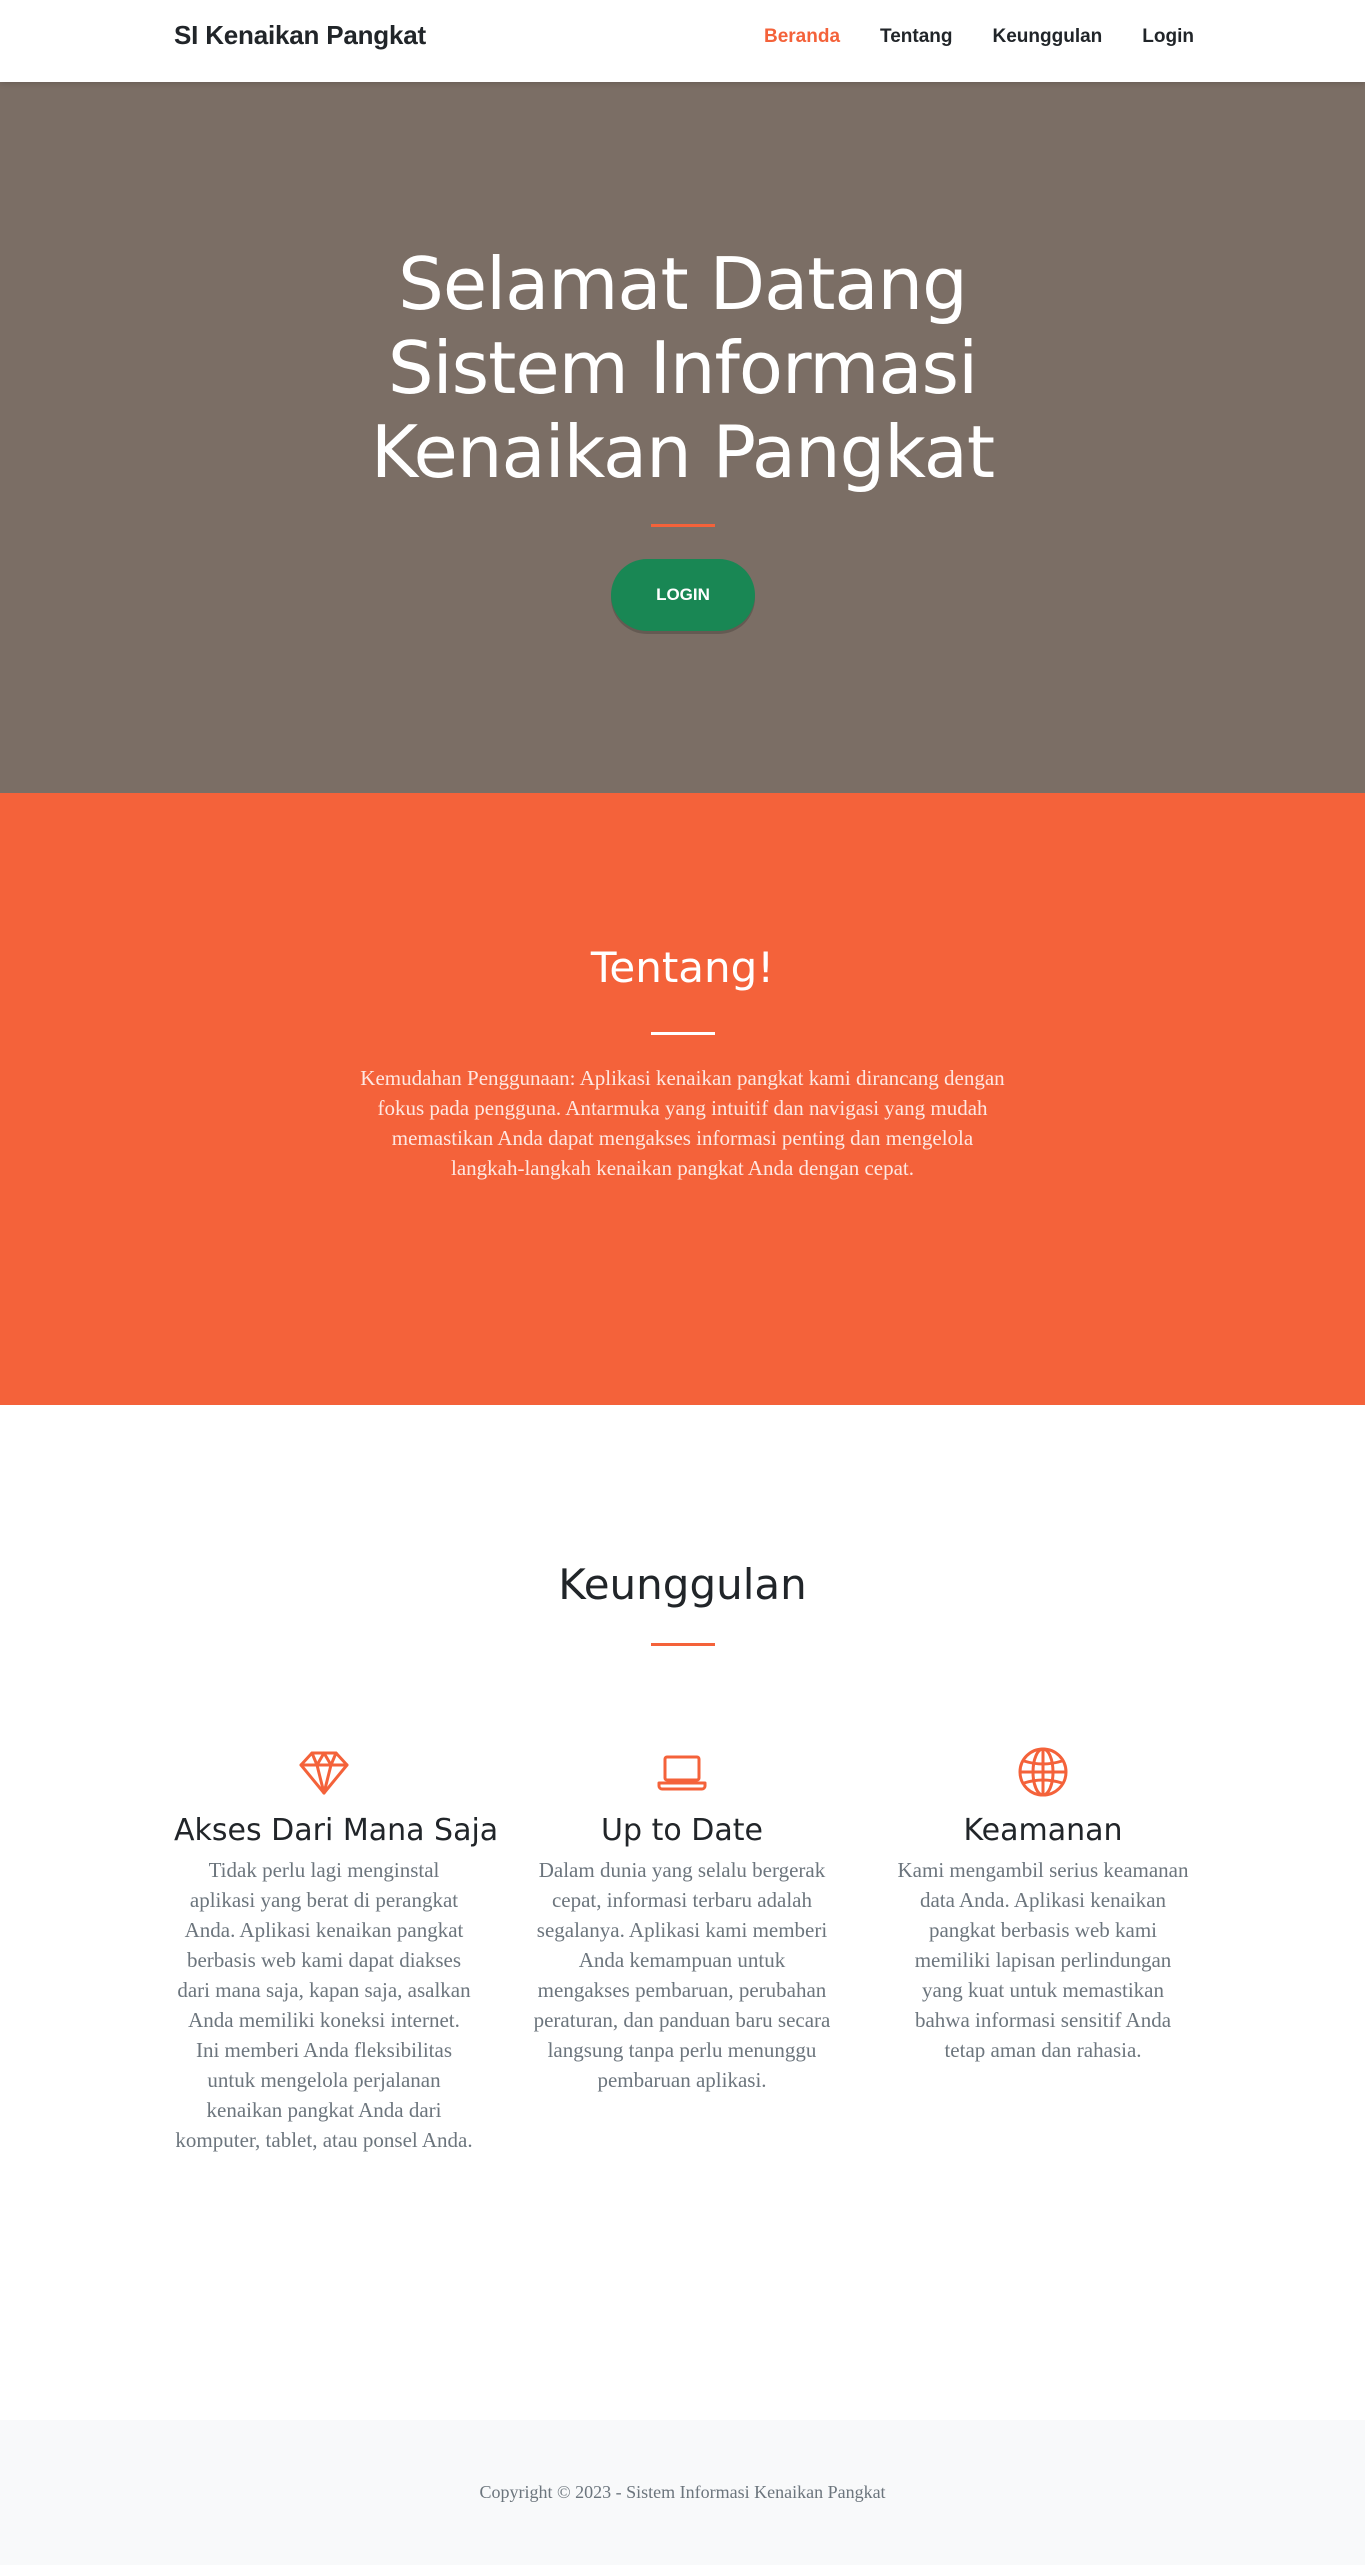 This screenshot has height=2565, width=1365. Describe the element at coordinates (683, 595) in the screenshot. I see `hero-login-button: LOGIN` at that location.